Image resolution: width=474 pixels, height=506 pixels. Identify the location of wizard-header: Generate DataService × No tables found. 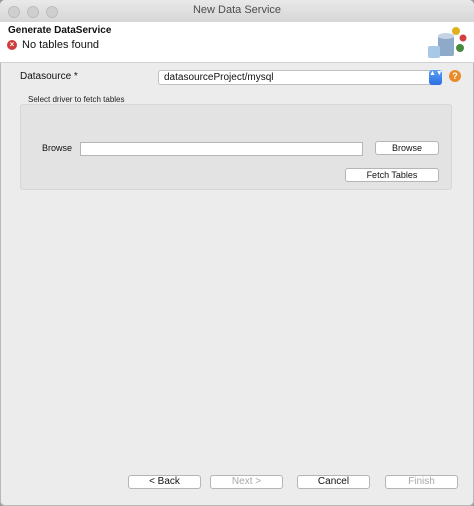
(237, 42).